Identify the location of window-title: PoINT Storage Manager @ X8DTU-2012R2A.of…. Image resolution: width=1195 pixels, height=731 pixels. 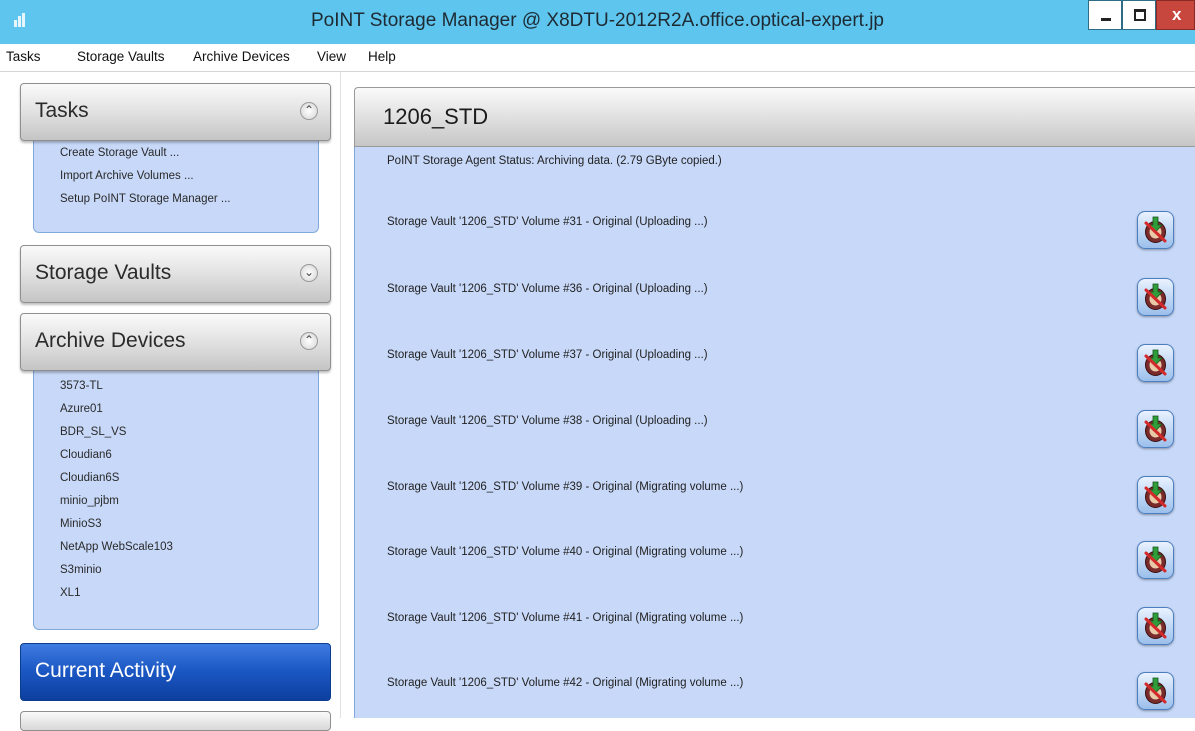
(597, 20).